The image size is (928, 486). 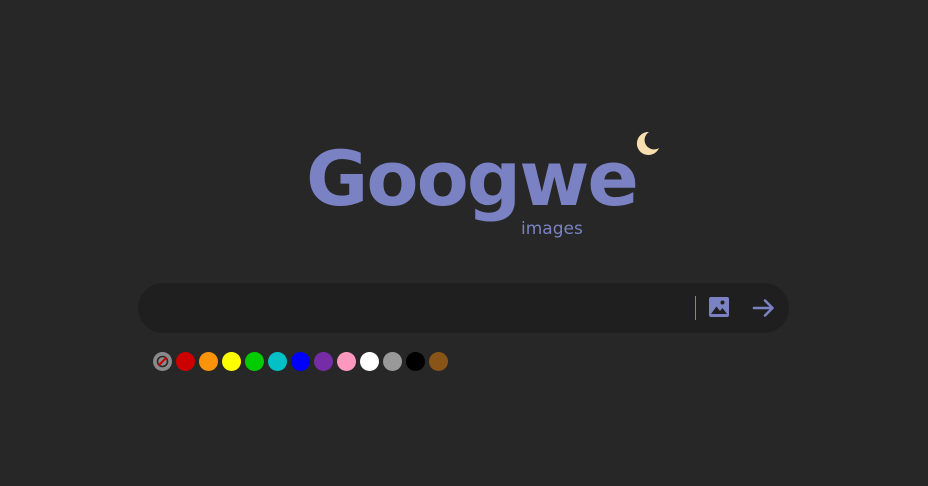 I want to click on arrow-right-icon, so click(x=763, y=308).